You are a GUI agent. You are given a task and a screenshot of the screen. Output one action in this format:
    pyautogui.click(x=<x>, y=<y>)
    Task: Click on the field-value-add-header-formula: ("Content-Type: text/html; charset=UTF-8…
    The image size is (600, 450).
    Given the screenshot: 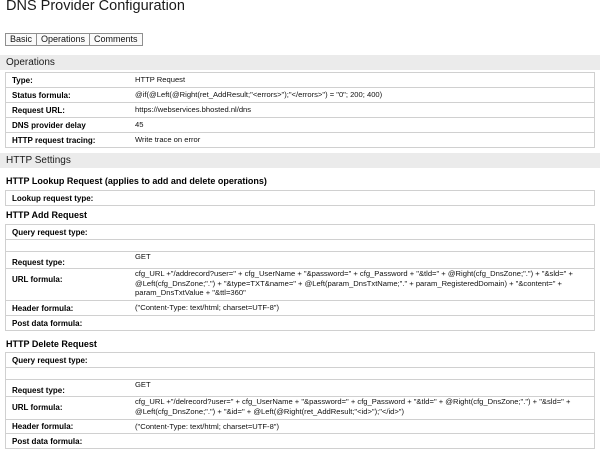 What is the action you would take?
    pyautogui.click(x=207, y=308)
    